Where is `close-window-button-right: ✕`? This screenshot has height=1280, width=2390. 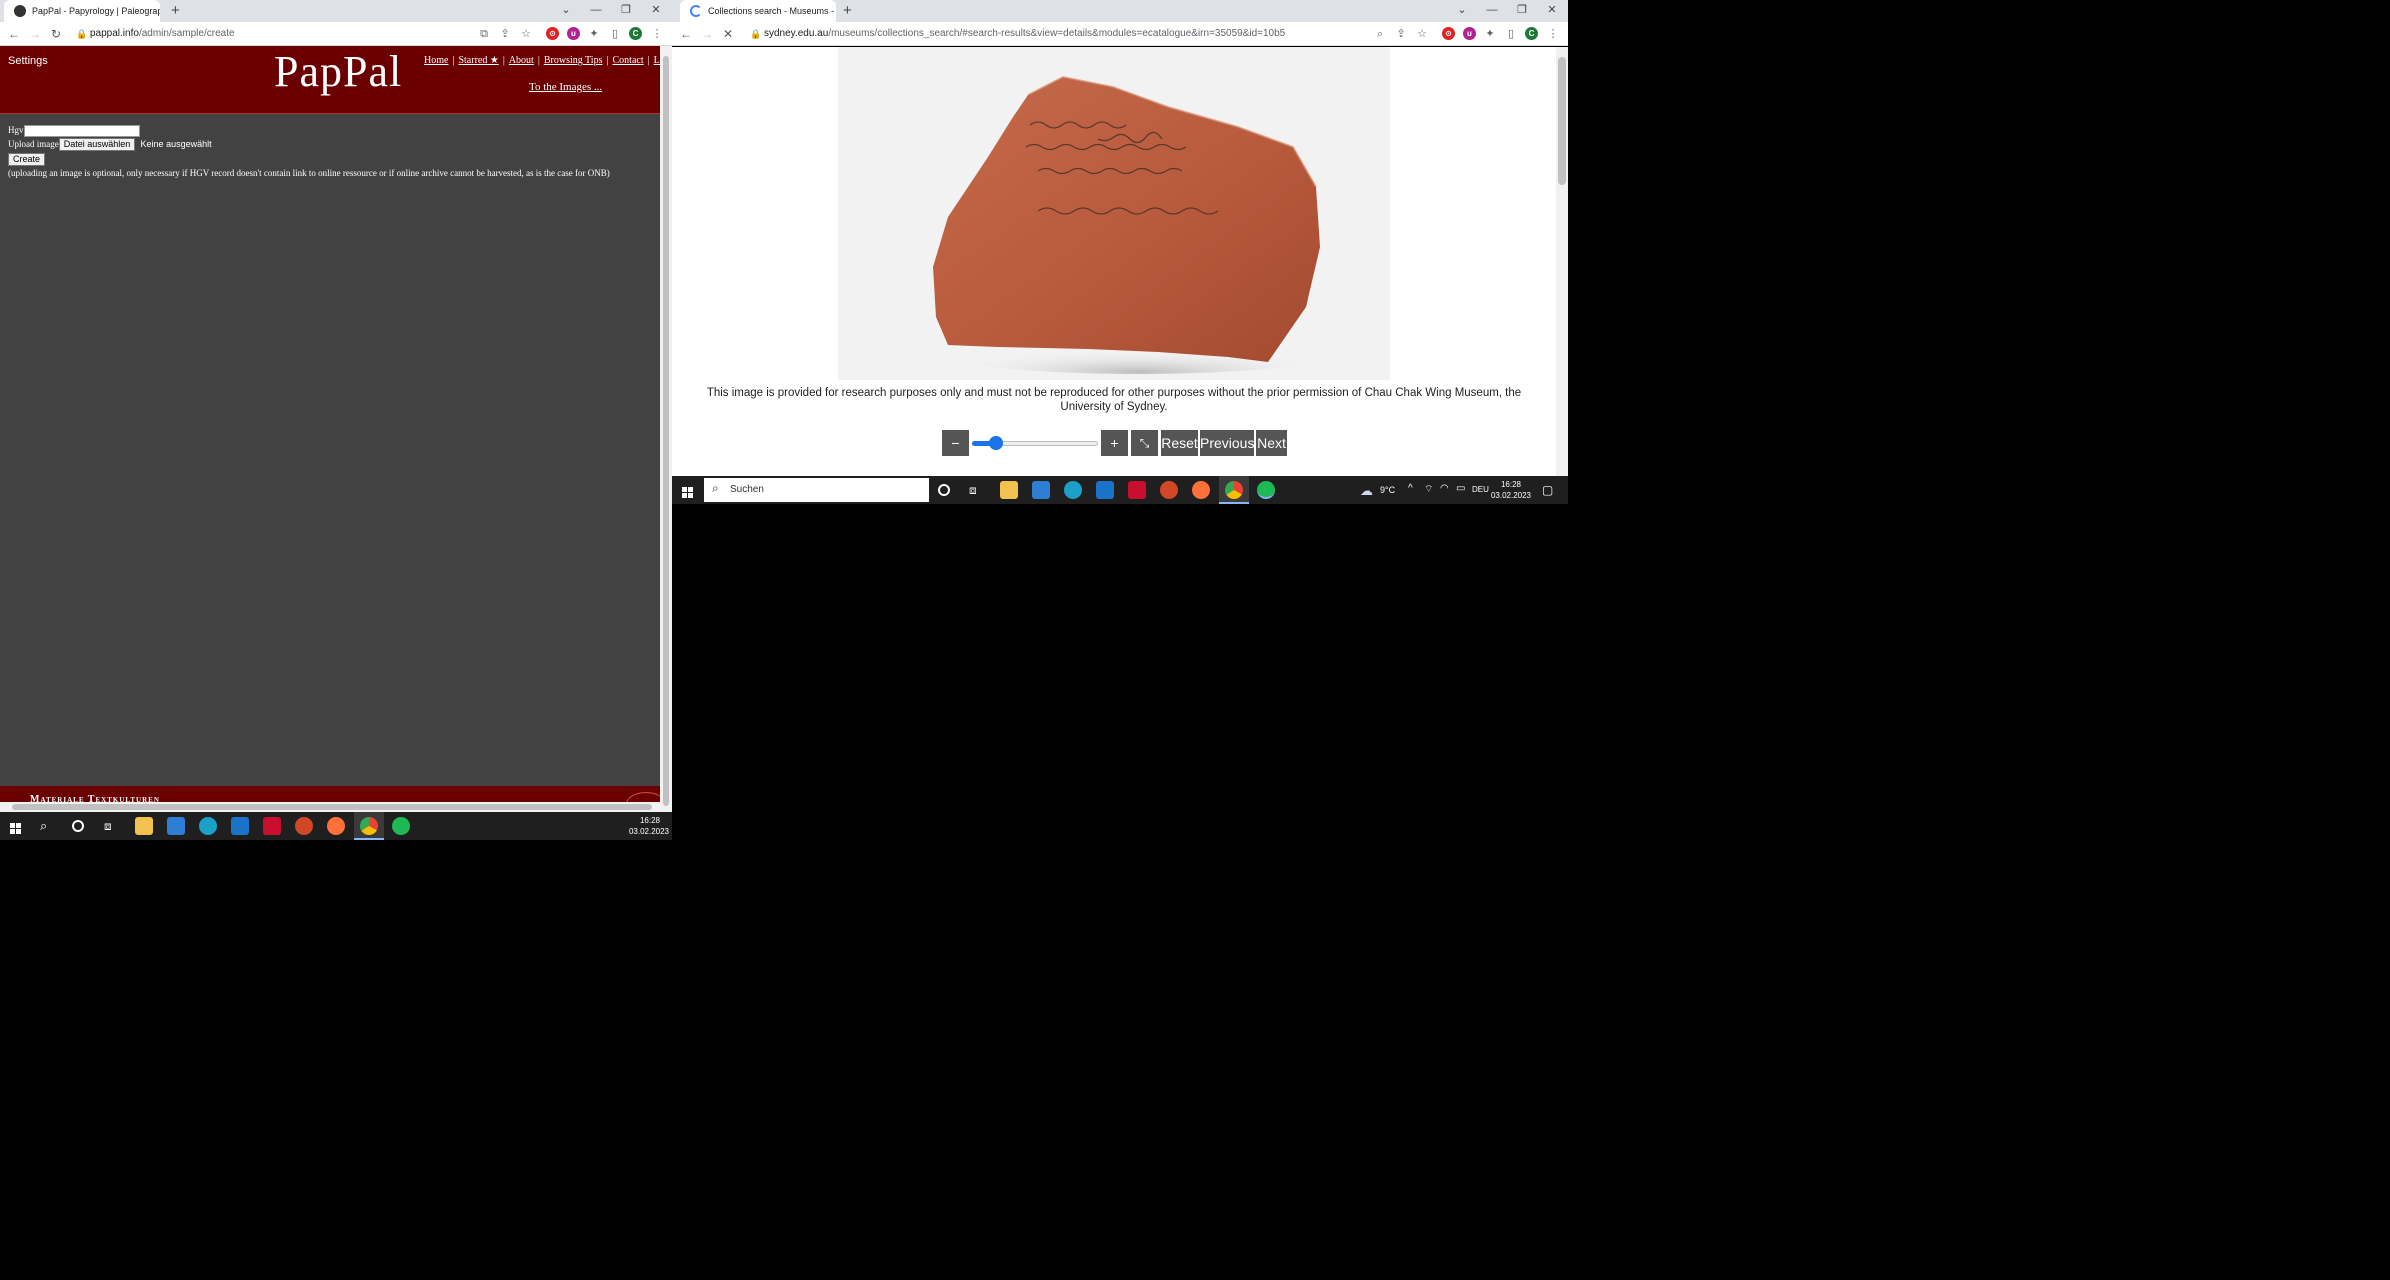
close-window-button-right: ✕ is located at coordinates (1552, 10).